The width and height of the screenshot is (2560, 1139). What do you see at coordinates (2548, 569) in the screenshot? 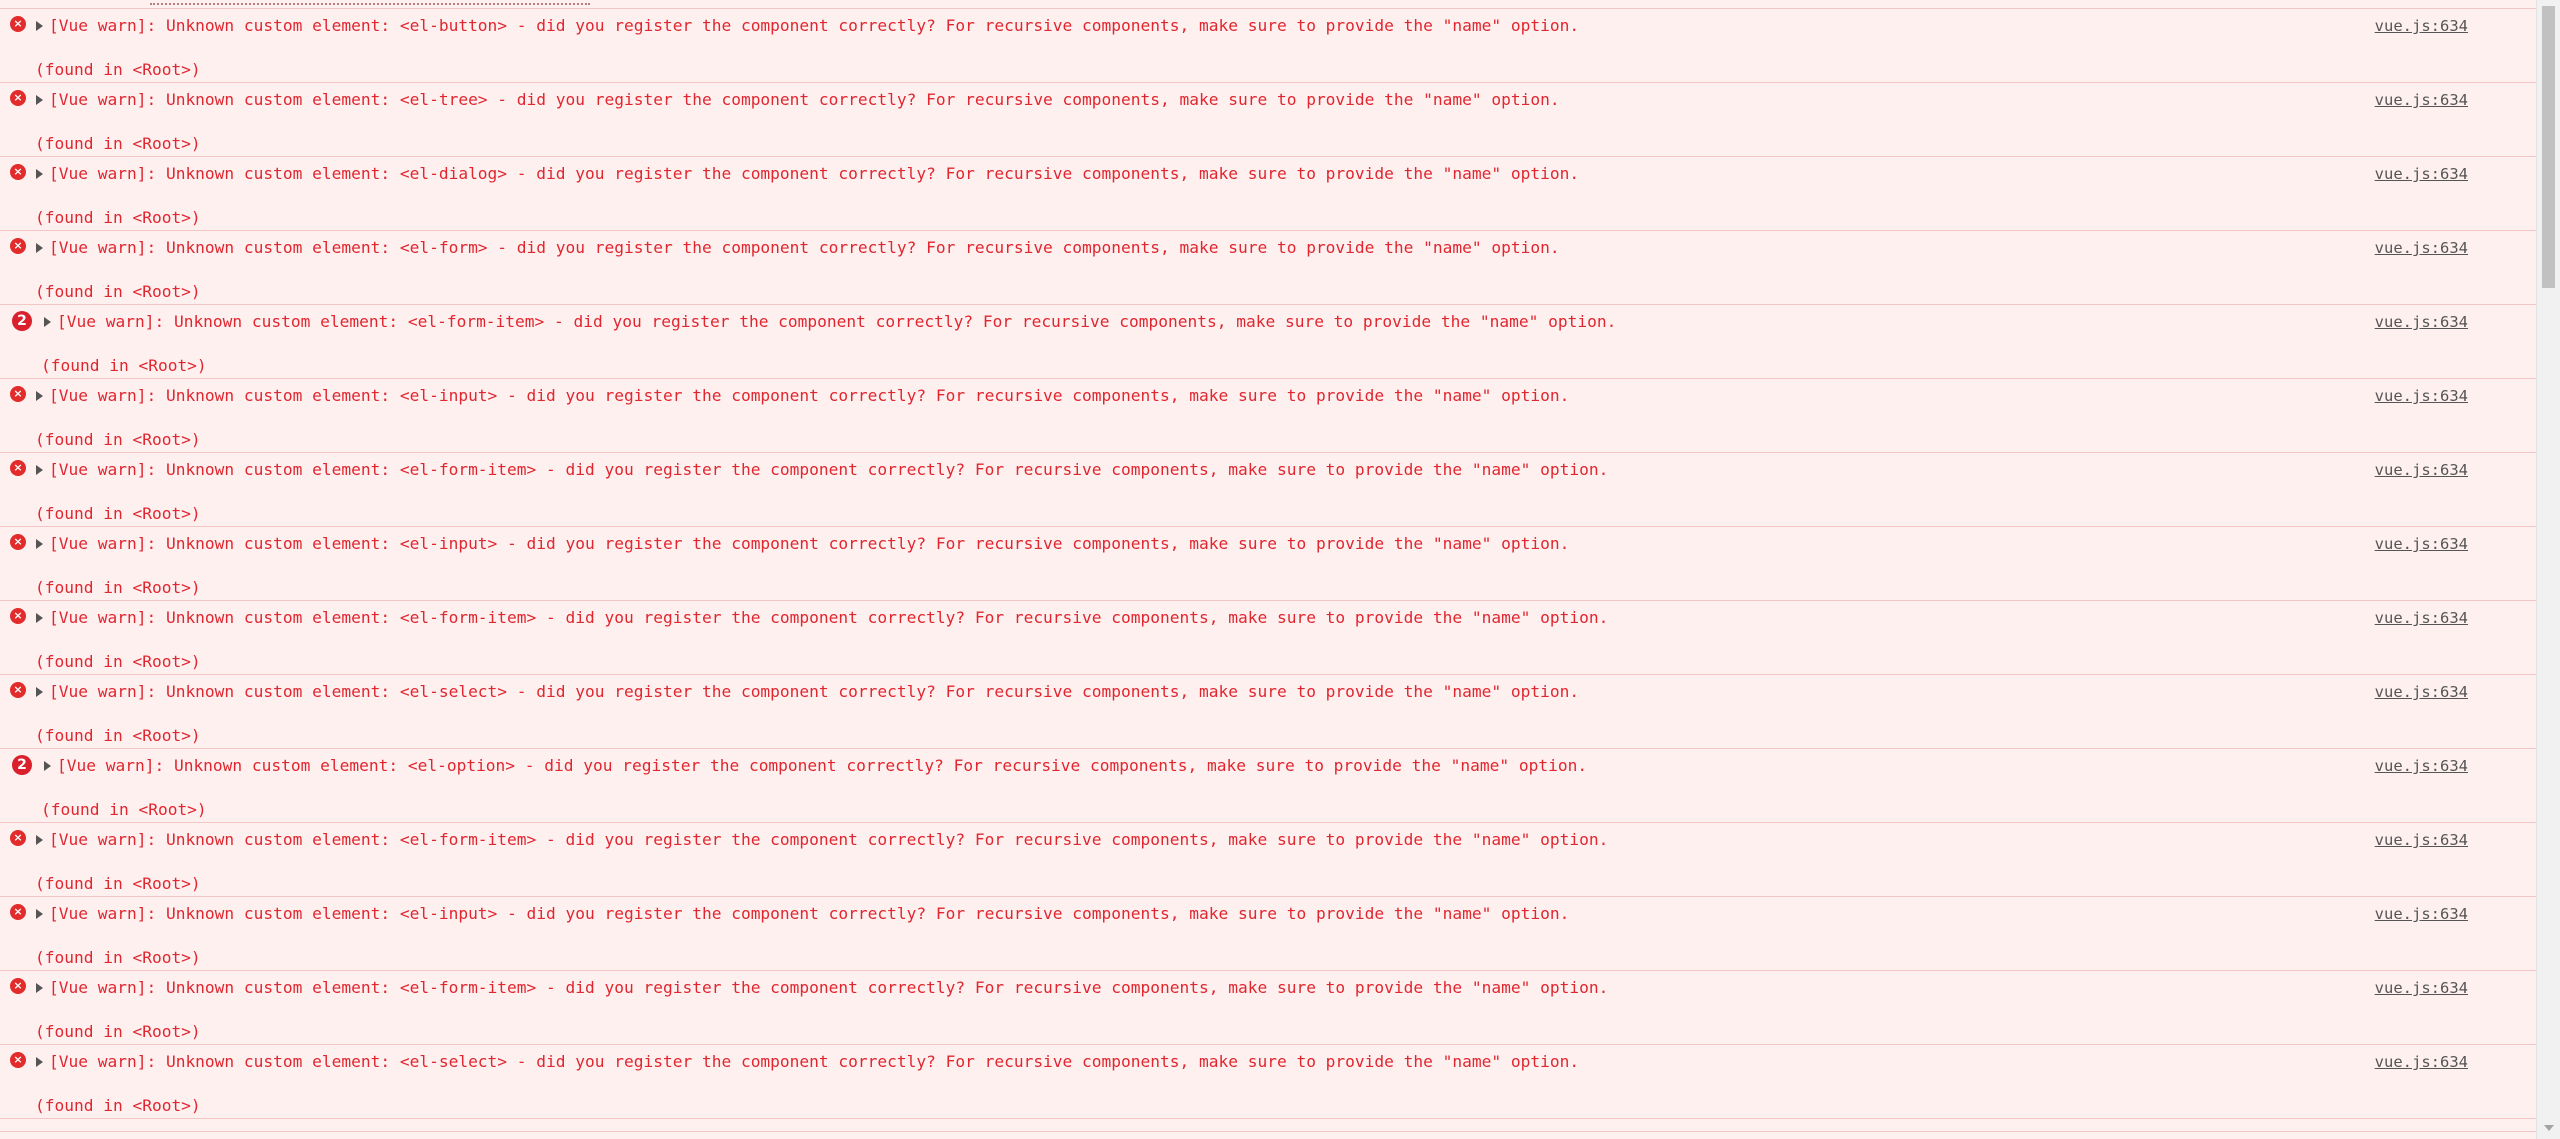
I see `vertical-scrollbar` at bounding box center [2548, 569].